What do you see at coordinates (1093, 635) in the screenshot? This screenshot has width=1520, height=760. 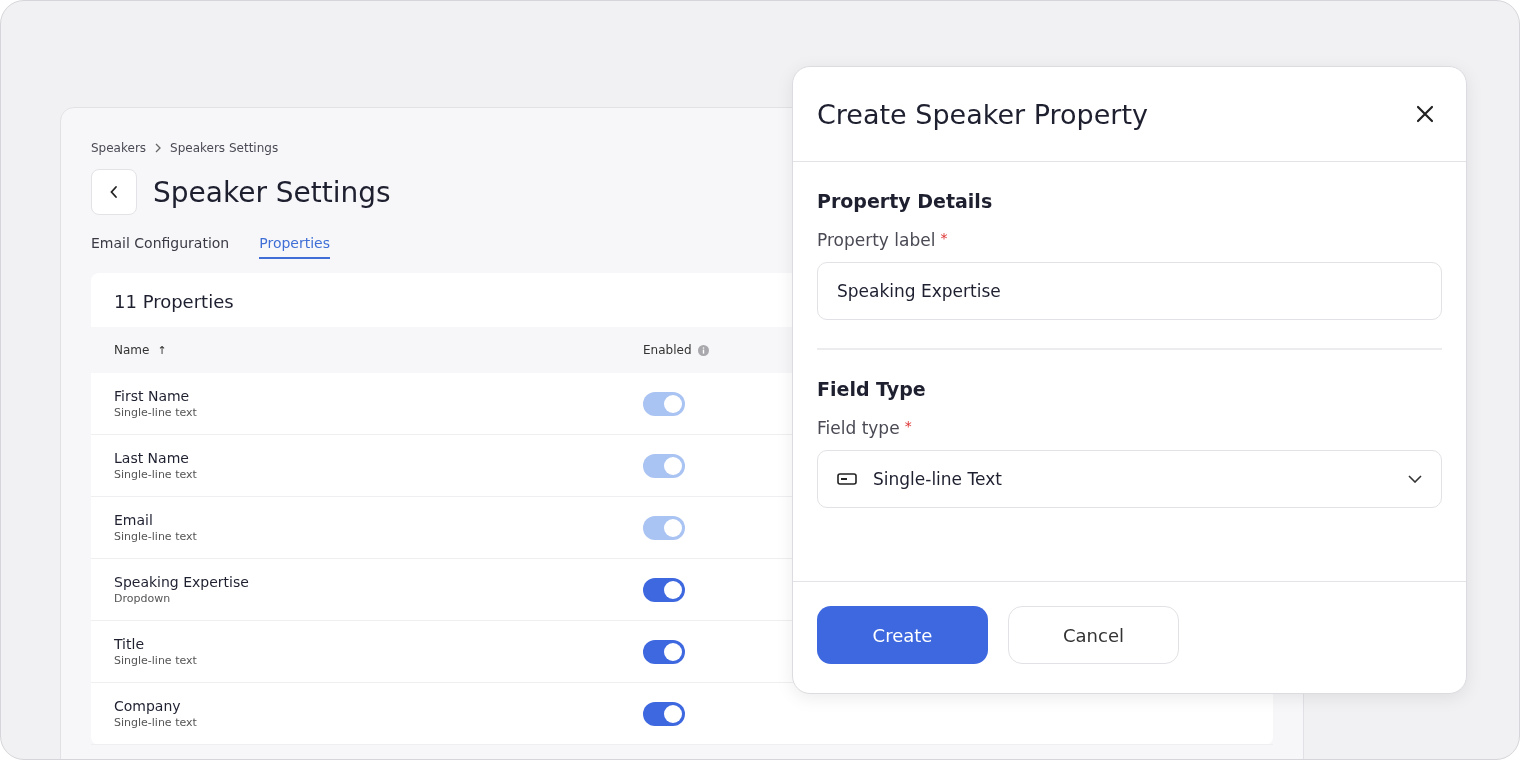 I see `cancel-button: Cancel` at bounding box center [1093, 635].